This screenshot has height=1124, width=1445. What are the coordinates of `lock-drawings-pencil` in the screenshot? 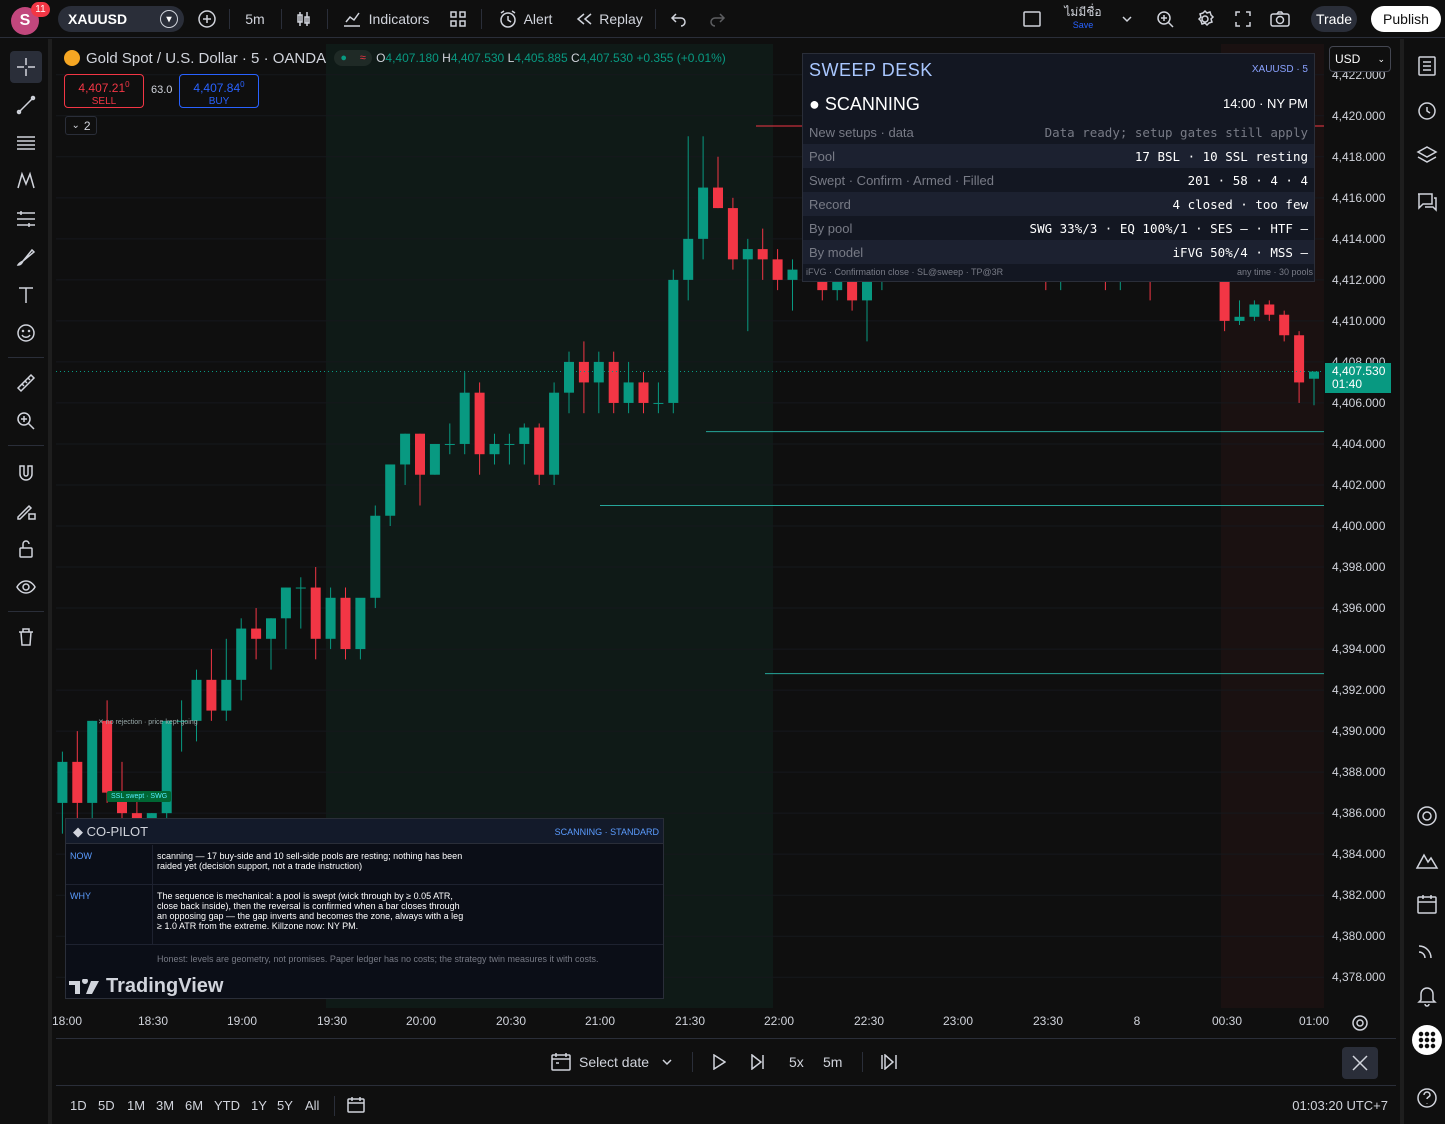 It's located at (26, 511).